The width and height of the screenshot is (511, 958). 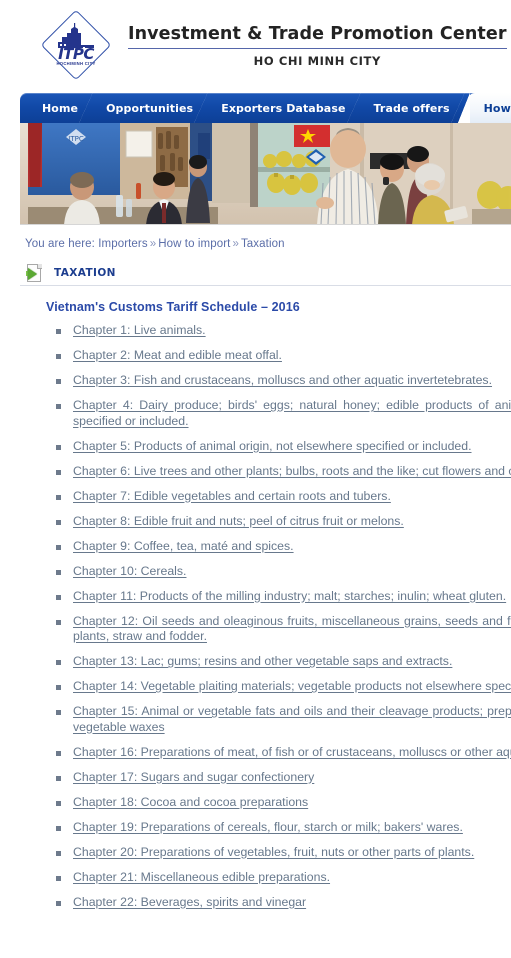 I want to click on tab-how-to-label: How to, so click(x=497, y=108).